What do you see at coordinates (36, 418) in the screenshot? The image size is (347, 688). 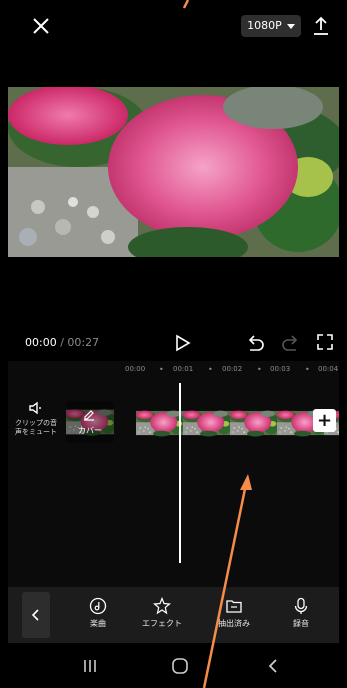 I see `mute-clip-audio-button: クリップの音 声をミュート` at bounding box center [36, 418].